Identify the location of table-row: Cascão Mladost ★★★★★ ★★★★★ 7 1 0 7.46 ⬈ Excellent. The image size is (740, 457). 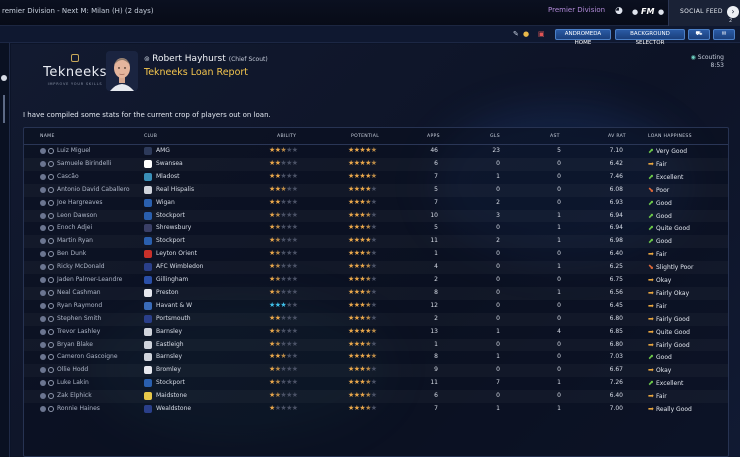
(376, 177).